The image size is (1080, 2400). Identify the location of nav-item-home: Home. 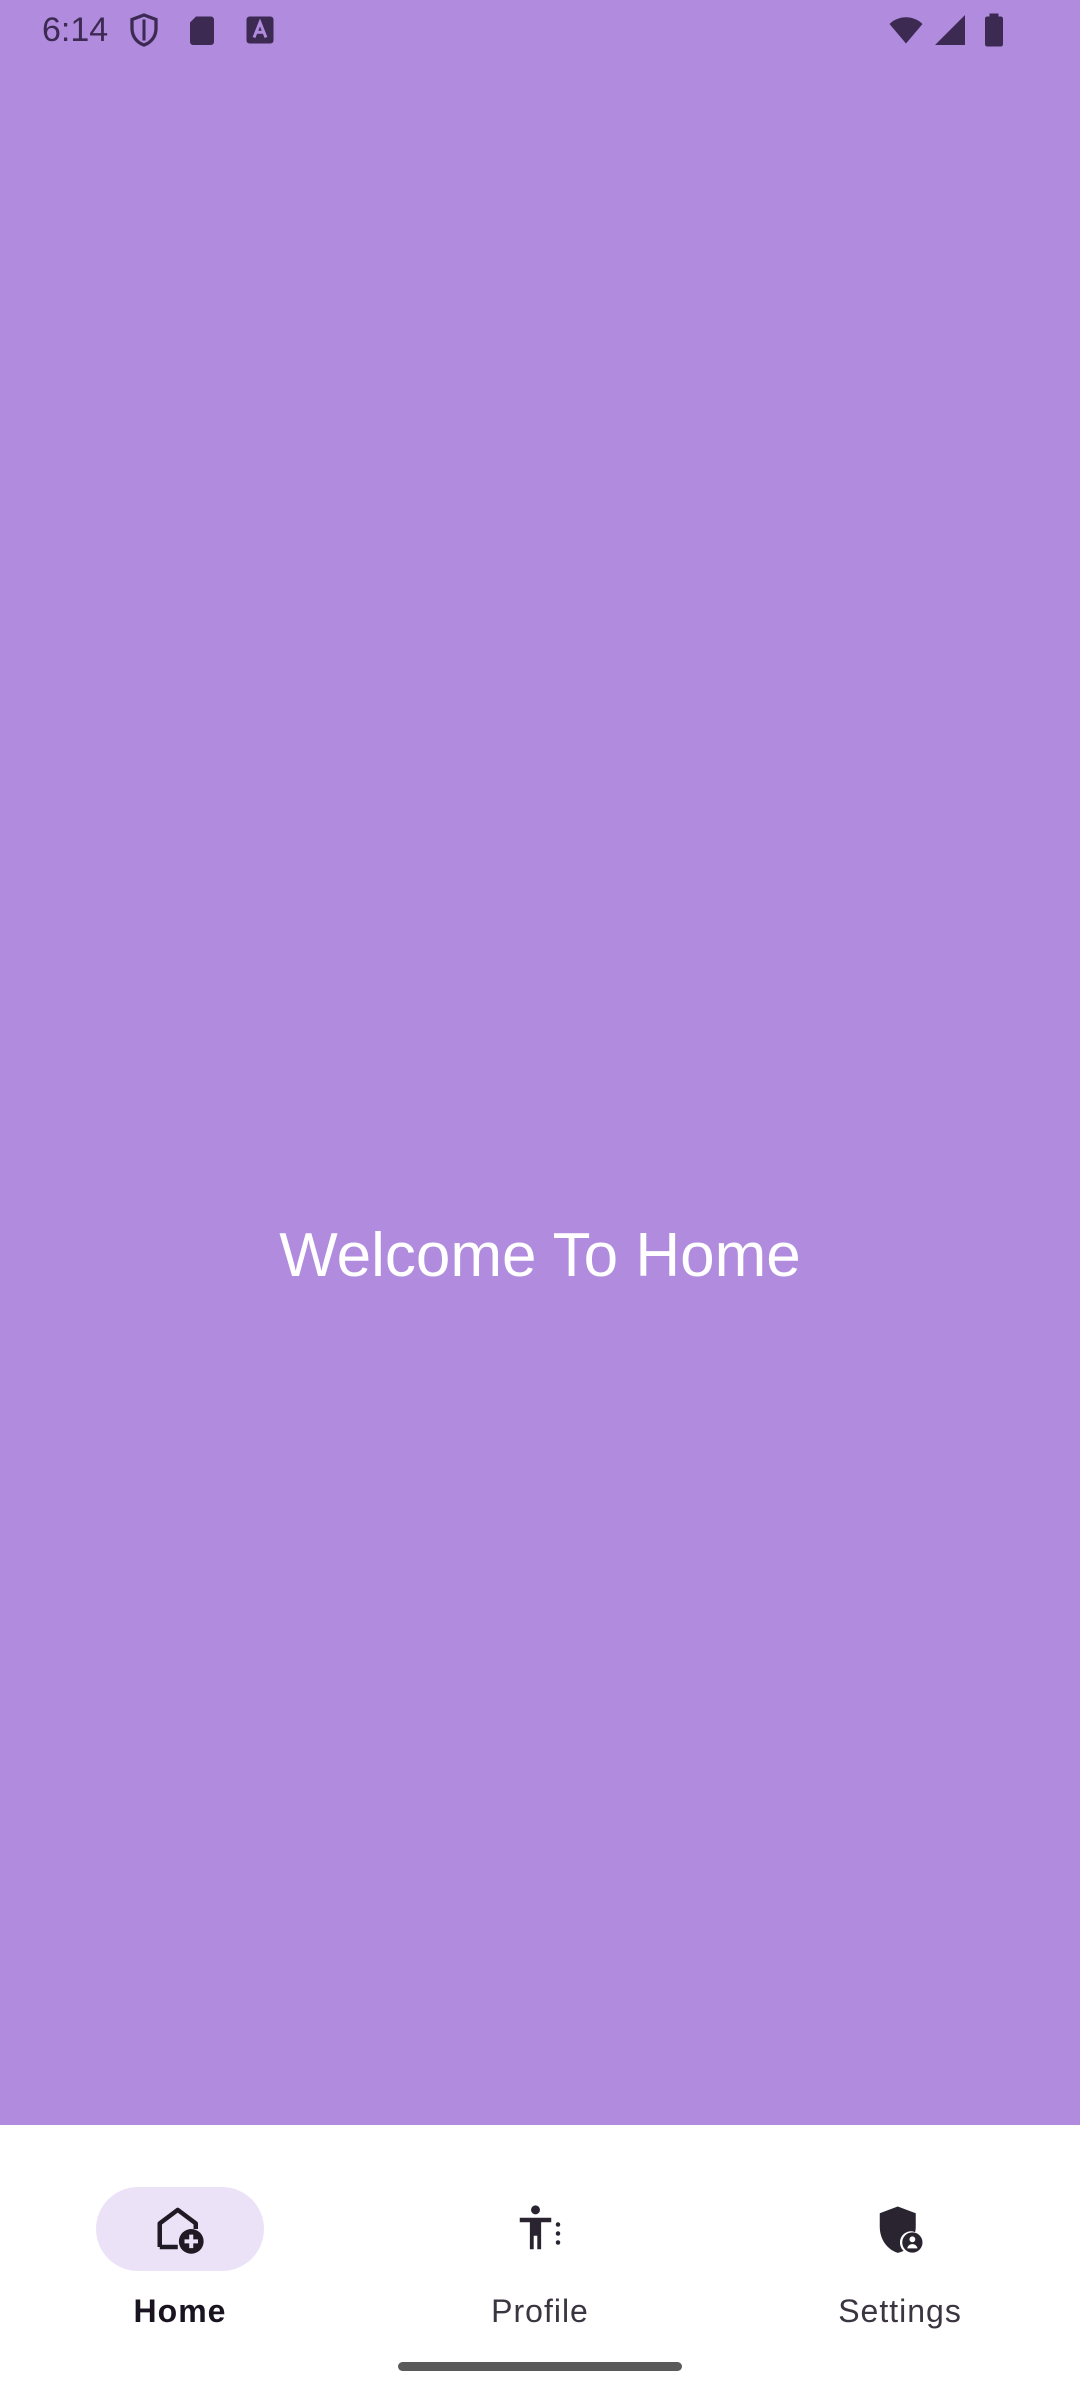
(180, 2245).